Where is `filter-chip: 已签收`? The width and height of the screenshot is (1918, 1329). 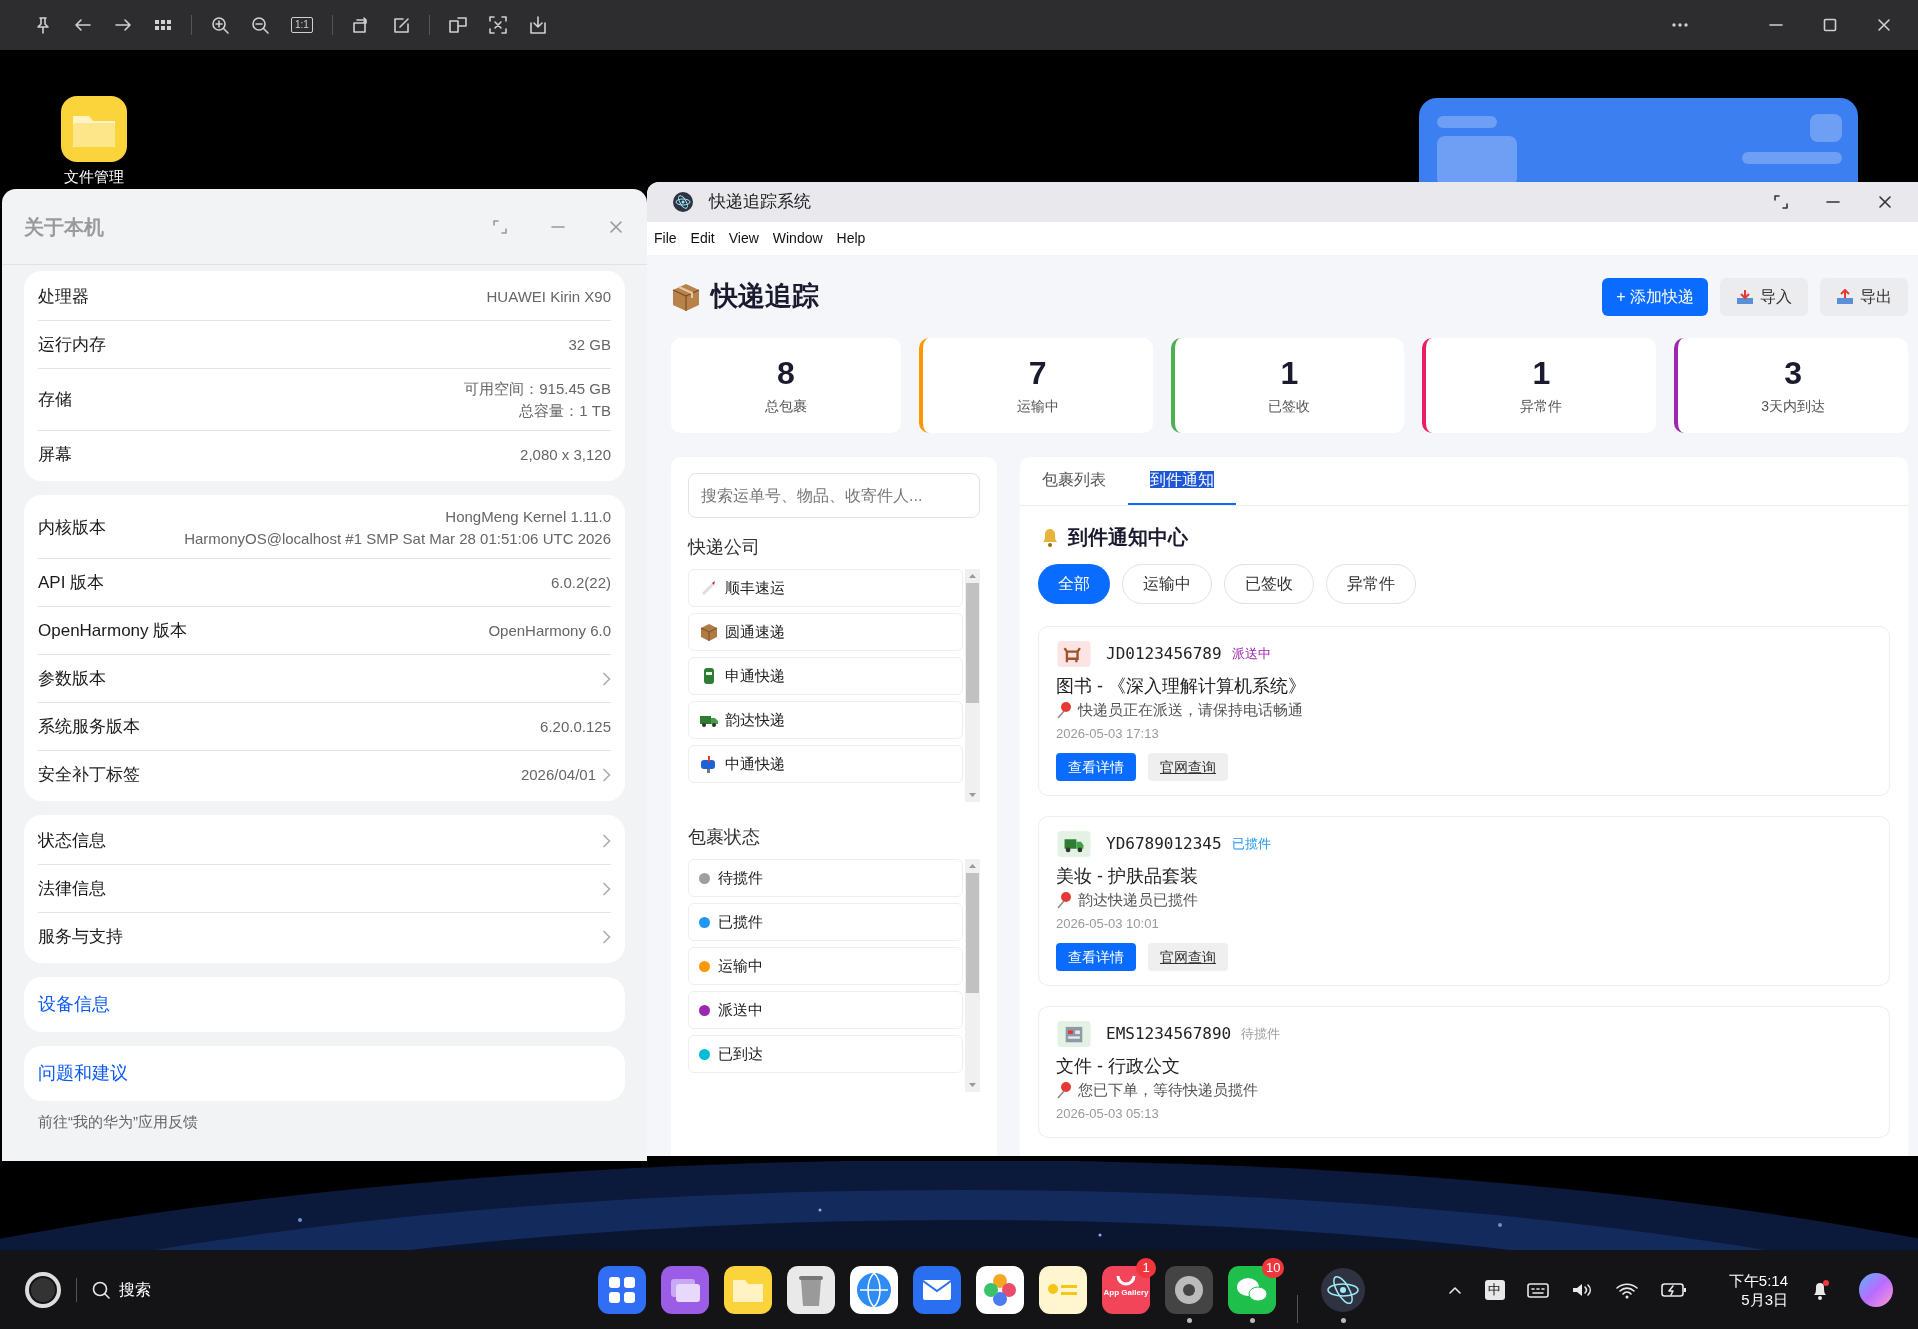 filter-chip: 已签收 is located at coordinates (1269, 584).